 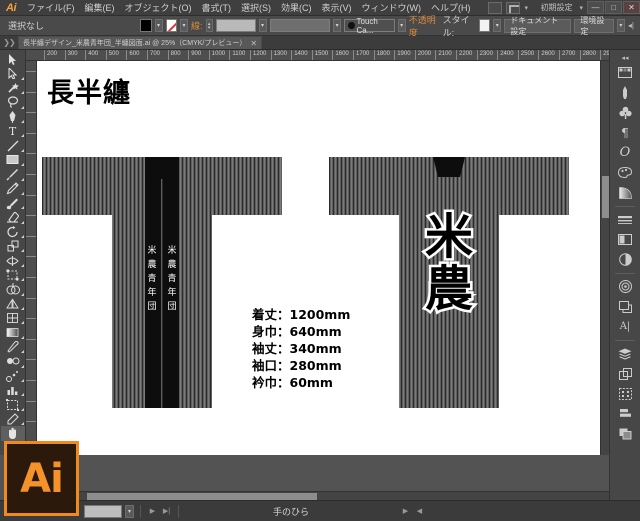 I want to click on panel-layers-icon, so click(x=625, y=353).